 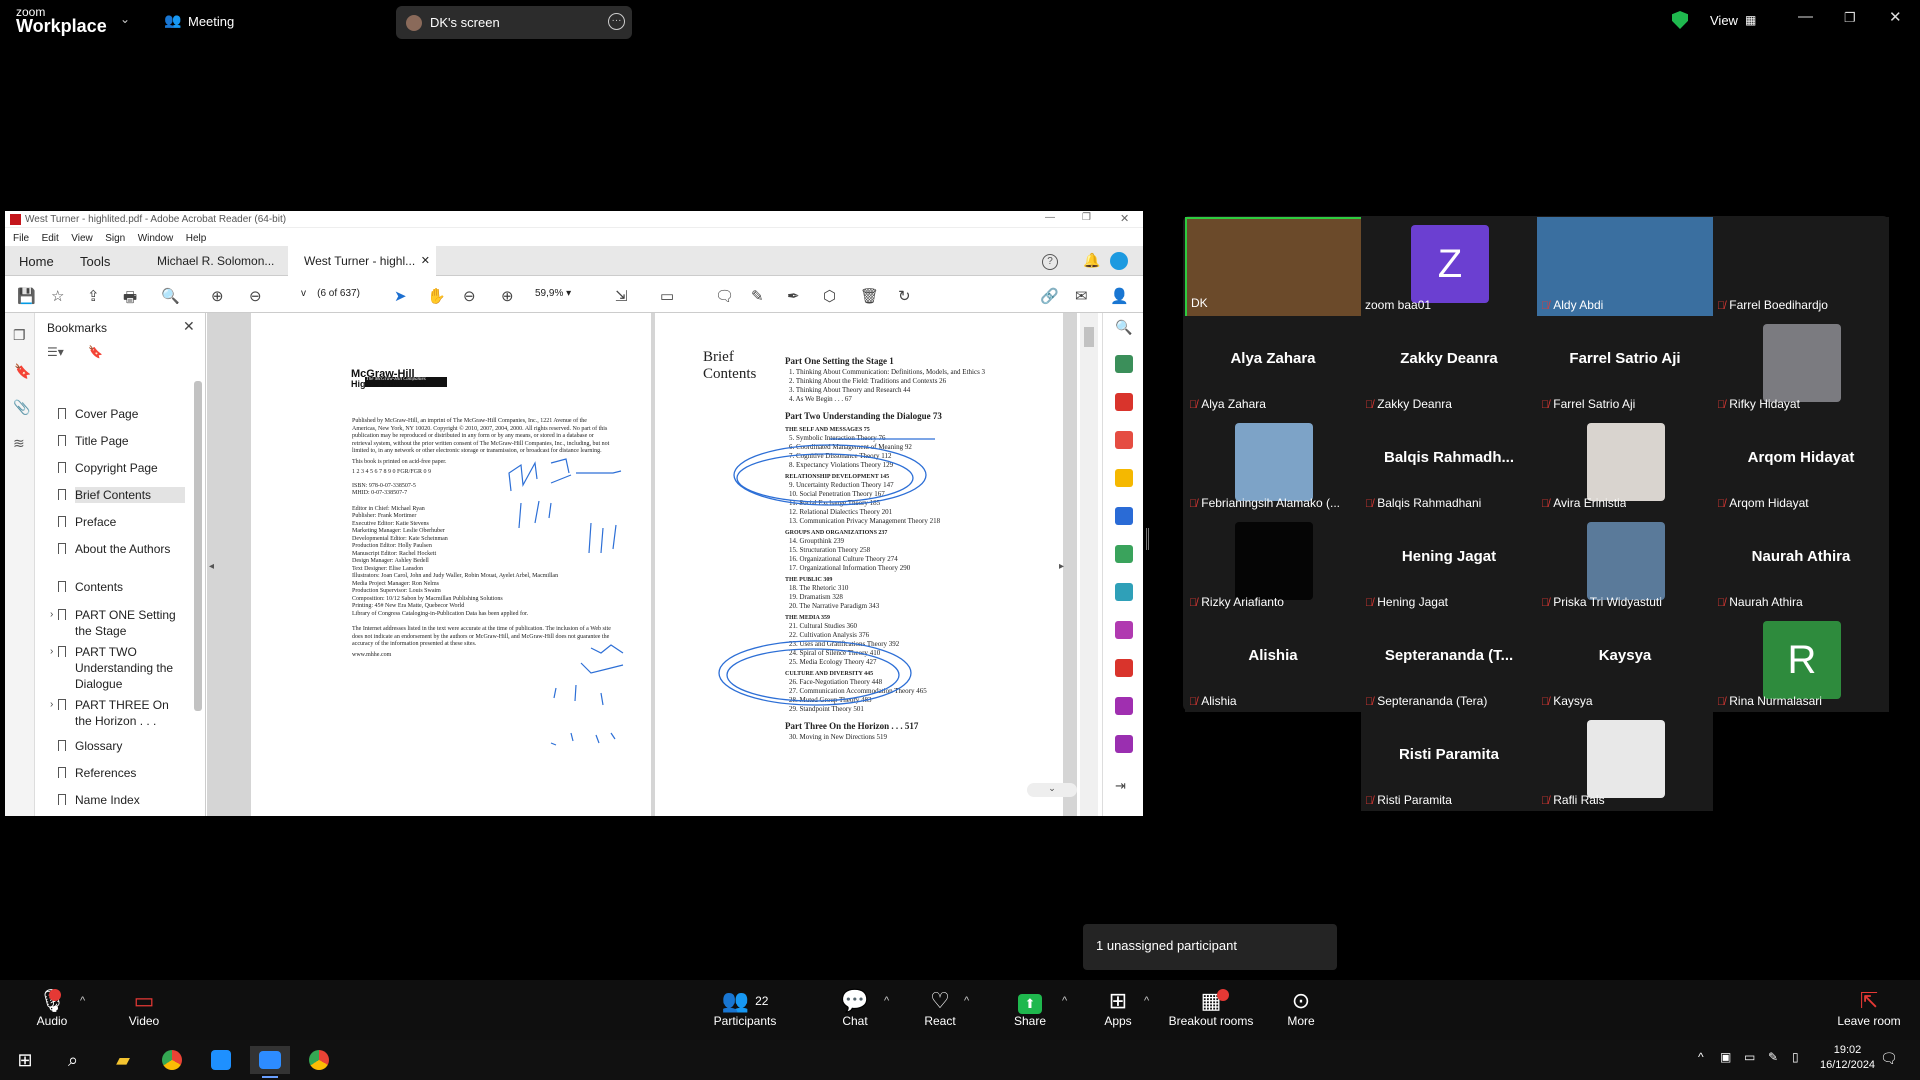 What do you see at coordinates (73, 1060) in the screenshot?
I see `taskbar-search-icon: ⌕` at bounding box center [73, 1060].